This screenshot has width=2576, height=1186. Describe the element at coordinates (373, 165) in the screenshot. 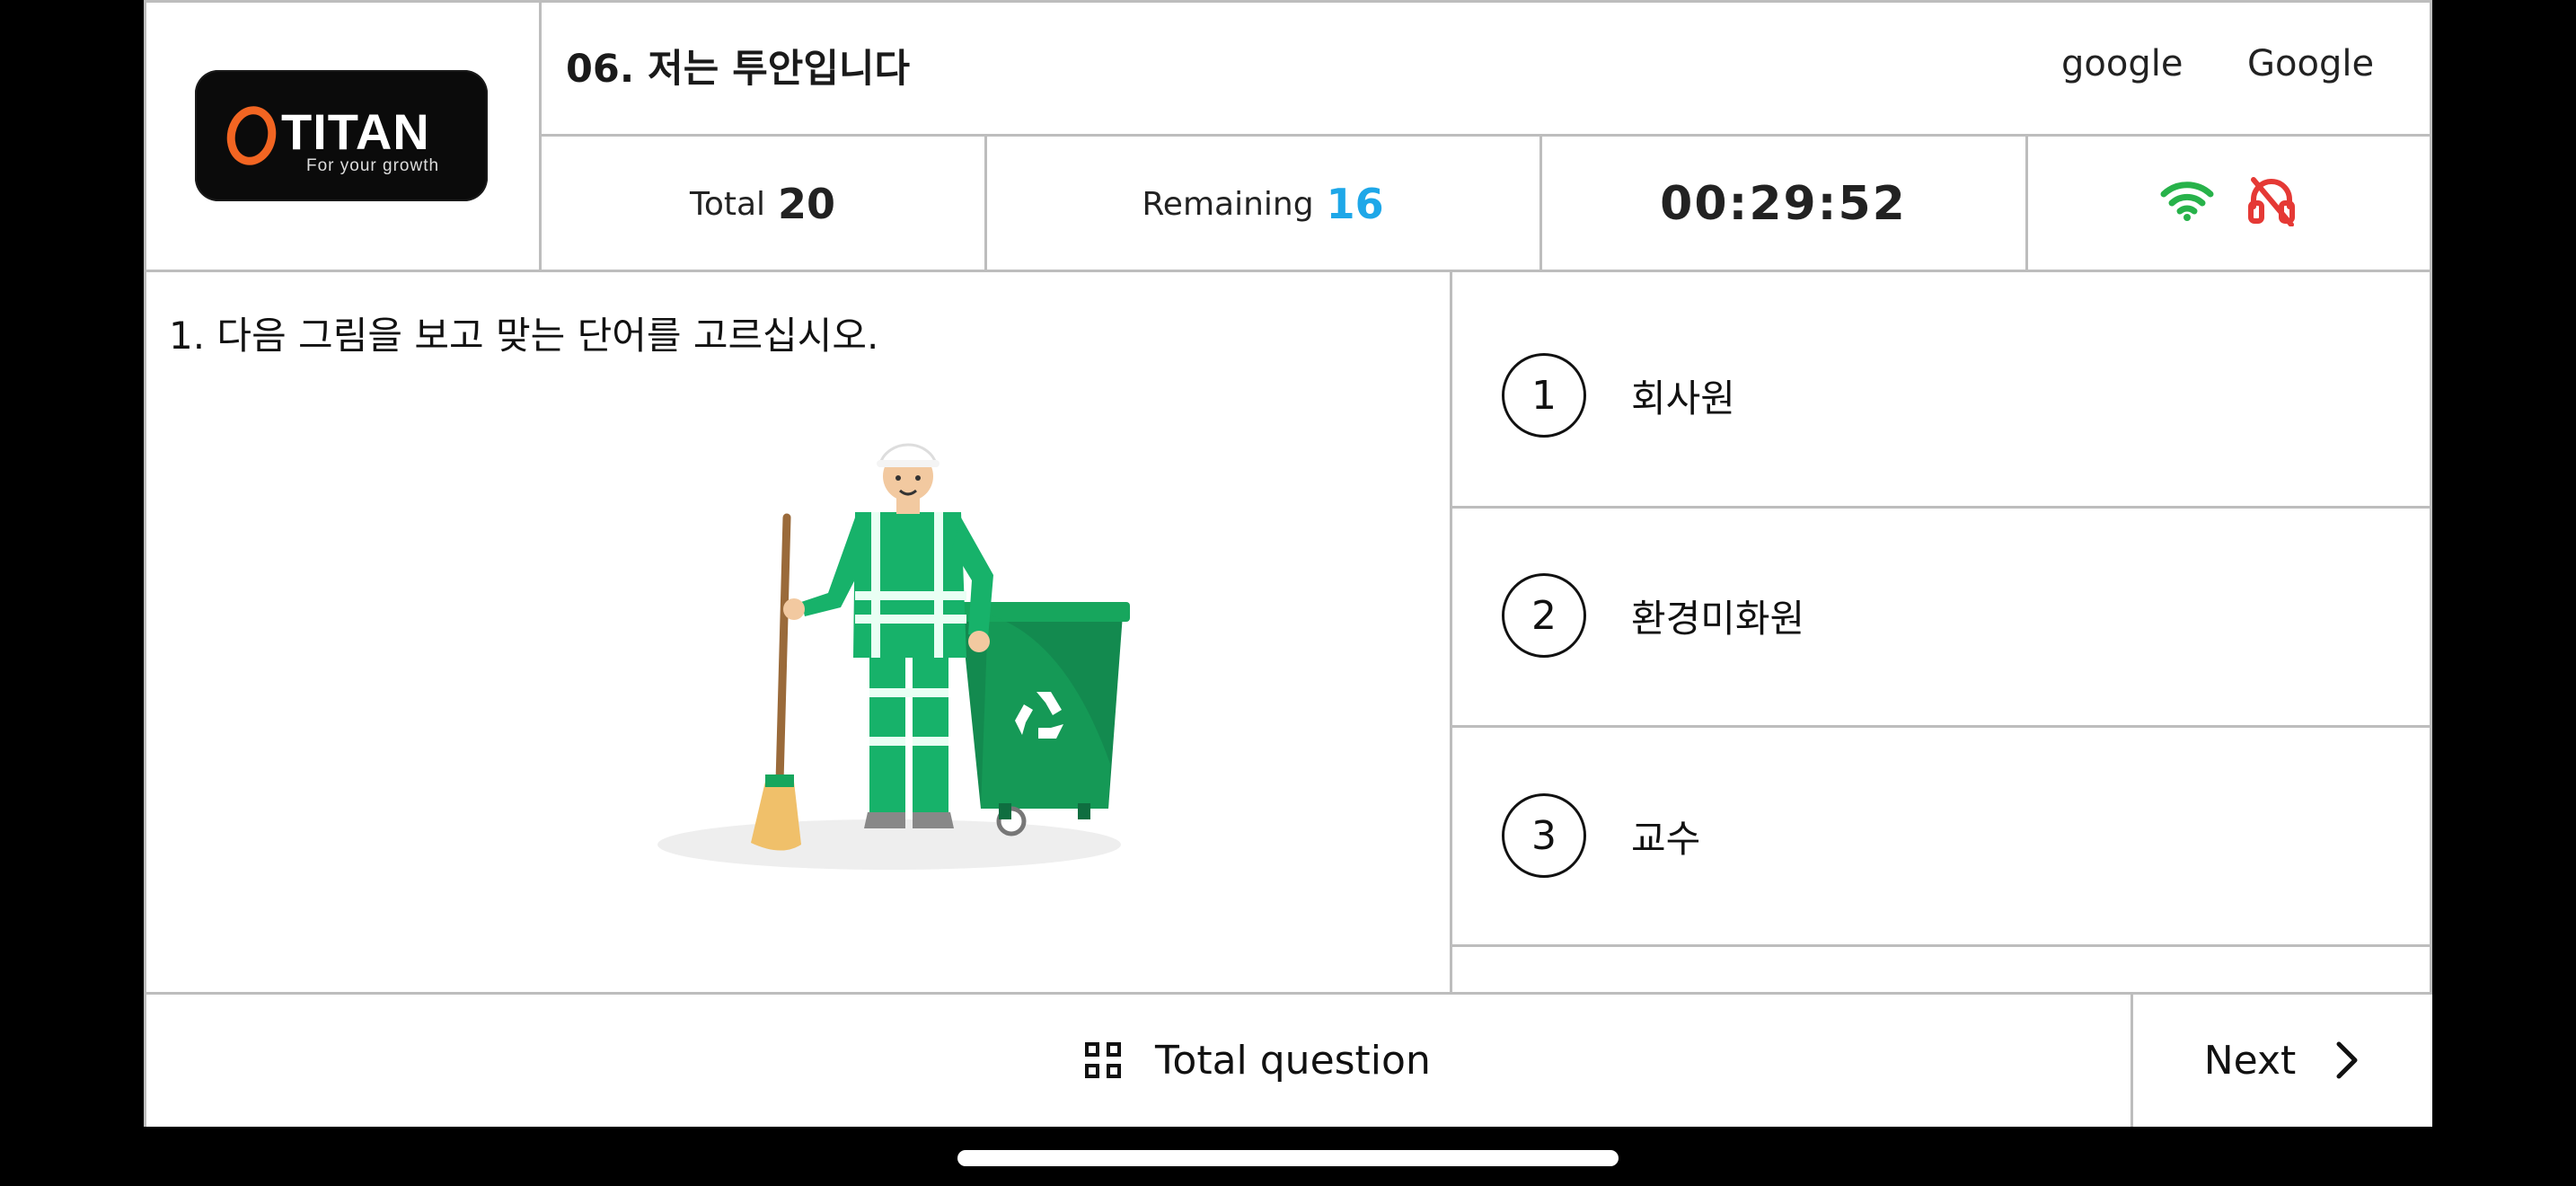

I see `logo-tagline: For your growth` at that location.